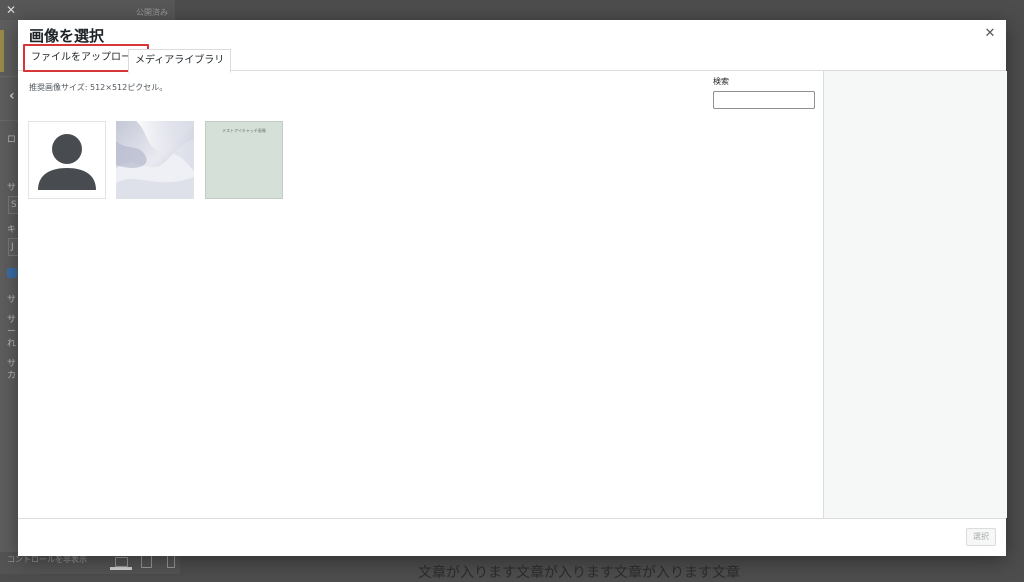  Describe the element at coordinates (721, 81) in the screenshot. I see `search-label: 検索` at that location.